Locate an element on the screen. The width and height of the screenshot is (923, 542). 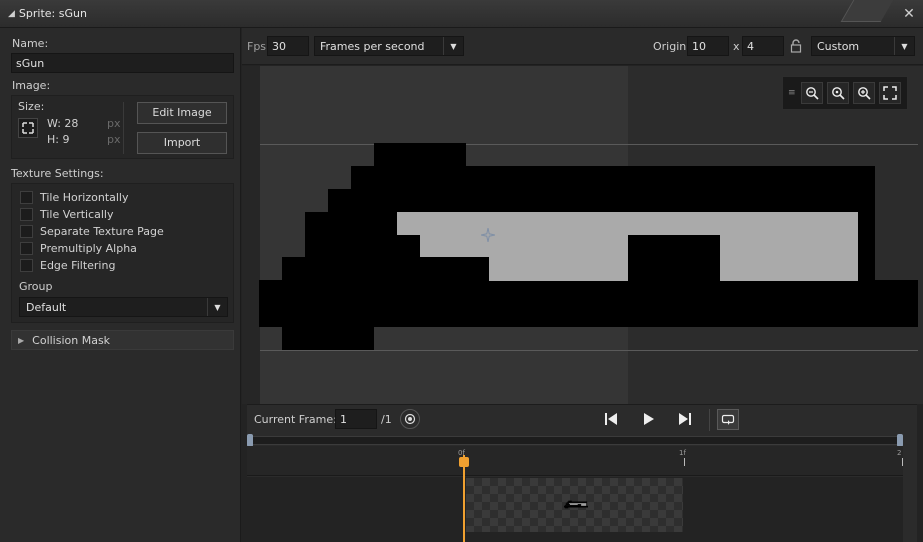
lock-icon is located at coordinates (796, 46).